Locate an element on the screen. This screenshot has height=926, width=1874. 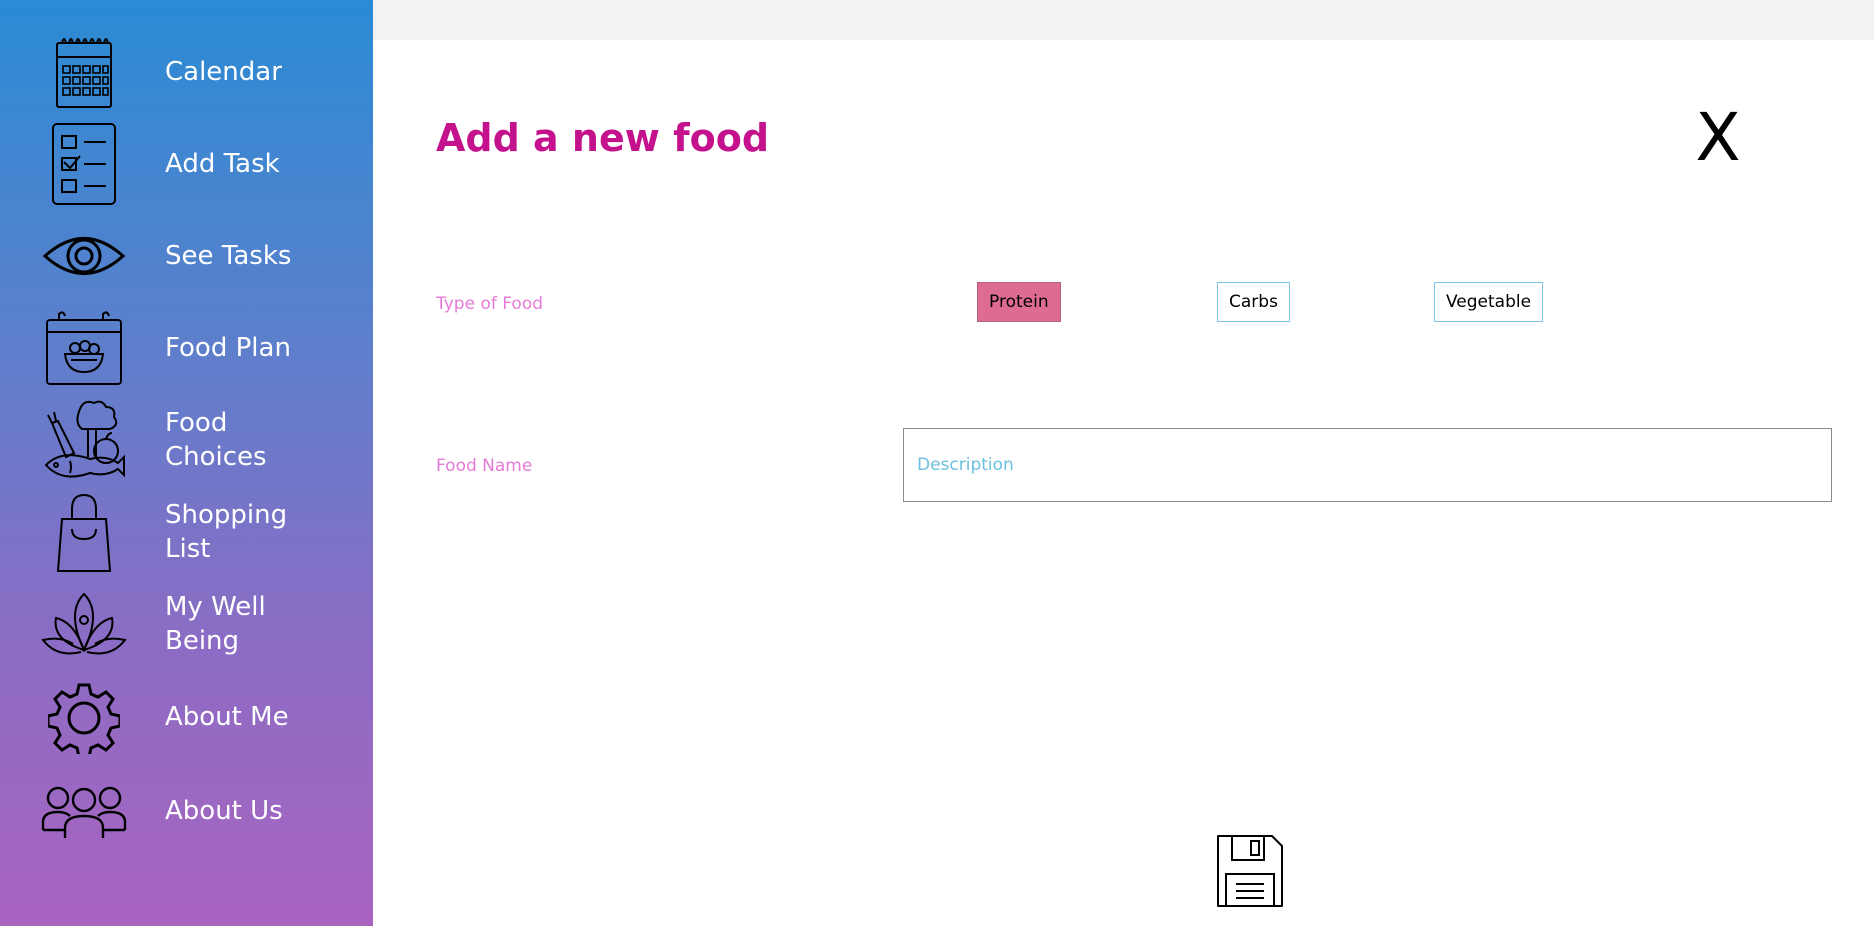
type-option-carbs: Carbs is located at coordinates (1253, 302).